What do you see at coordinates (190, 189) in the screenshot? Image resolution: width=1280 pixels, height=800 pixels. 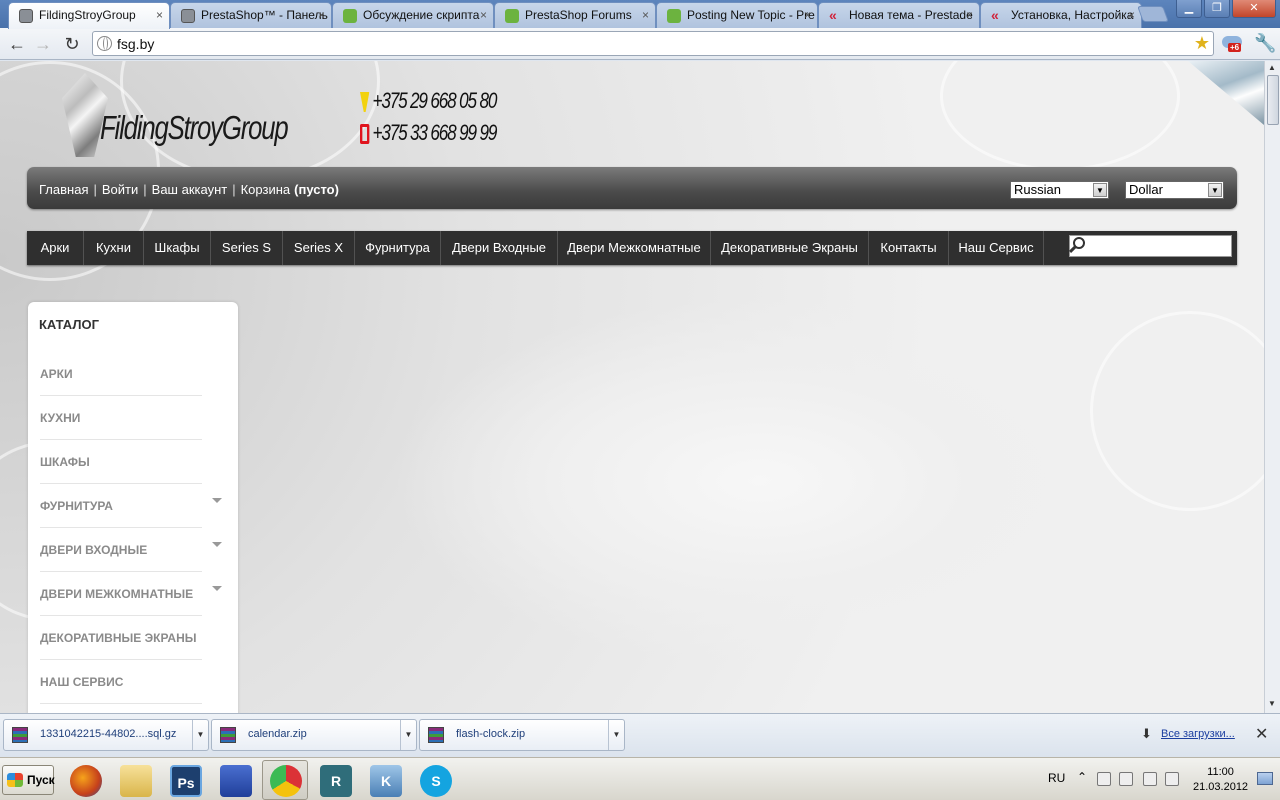 I see `account-link: Ваш аккаунт` at bounding box center [190, 189].